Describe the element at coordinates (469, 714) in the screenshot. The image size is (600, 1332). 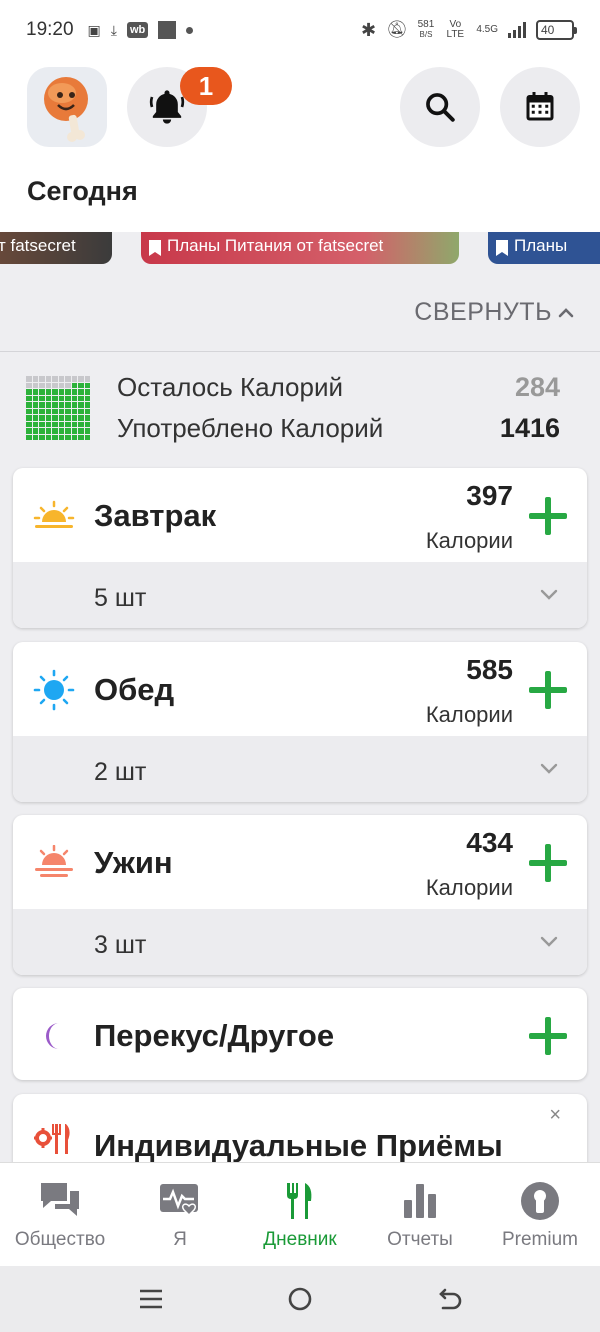
I see `meal-calories-unit: Калории` at that location.